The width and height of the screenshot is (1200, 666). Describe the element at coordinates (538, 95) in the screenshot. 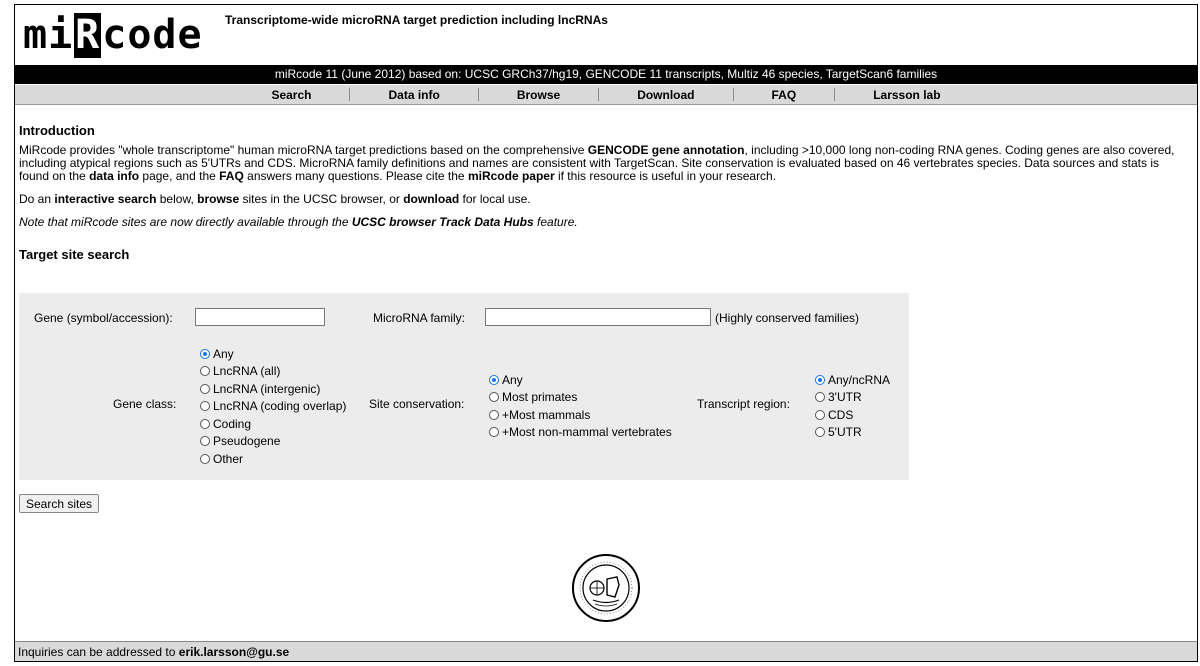

I see `nav-browse: Browse` at that location.